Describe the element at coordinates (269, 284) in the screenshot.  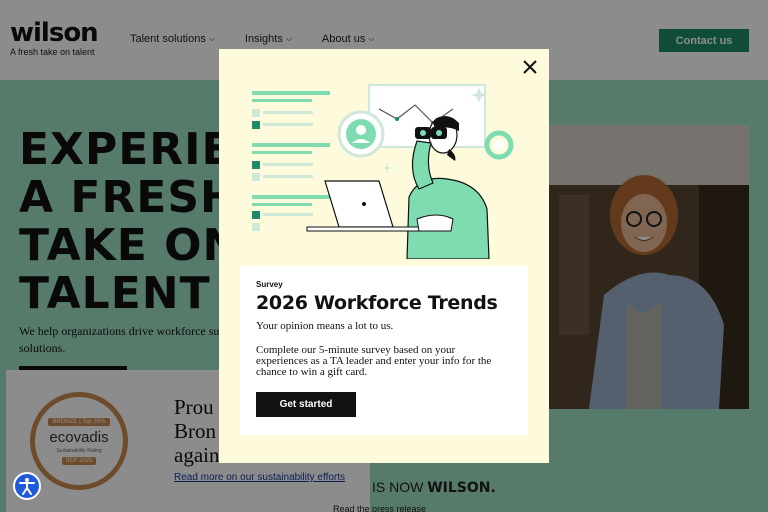
I see `survey-kicker: Survey` at that location.